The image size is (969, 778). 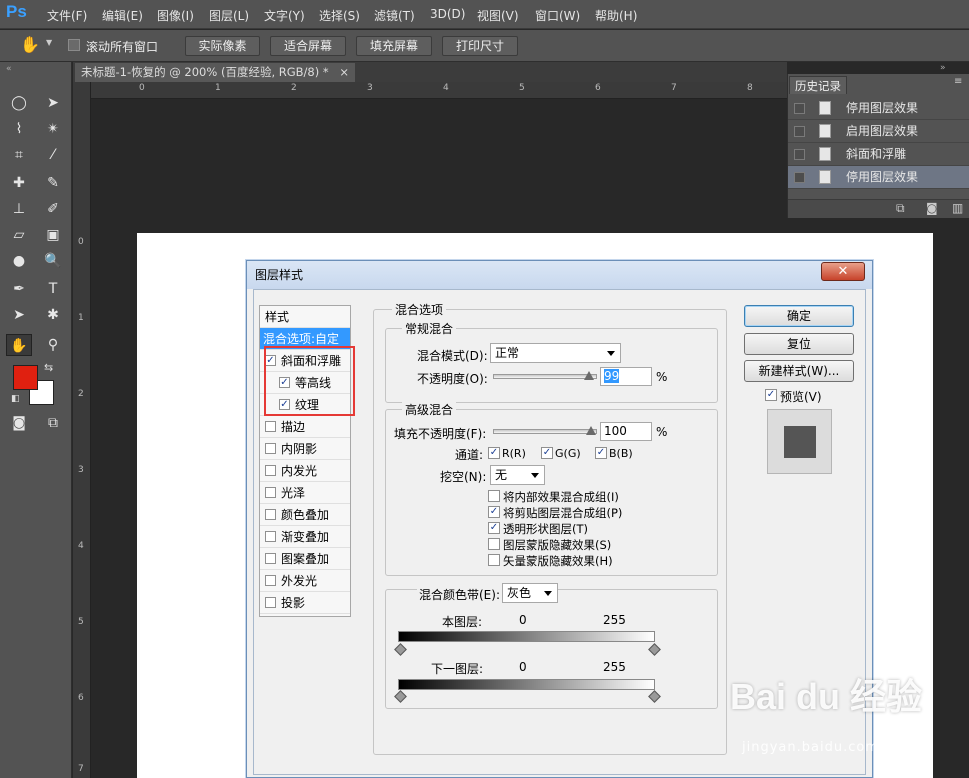 What do you see at coordinates (545, 431) in the screenshot?
I see `fill-opacity-slider` at bounding box center [545, 431].